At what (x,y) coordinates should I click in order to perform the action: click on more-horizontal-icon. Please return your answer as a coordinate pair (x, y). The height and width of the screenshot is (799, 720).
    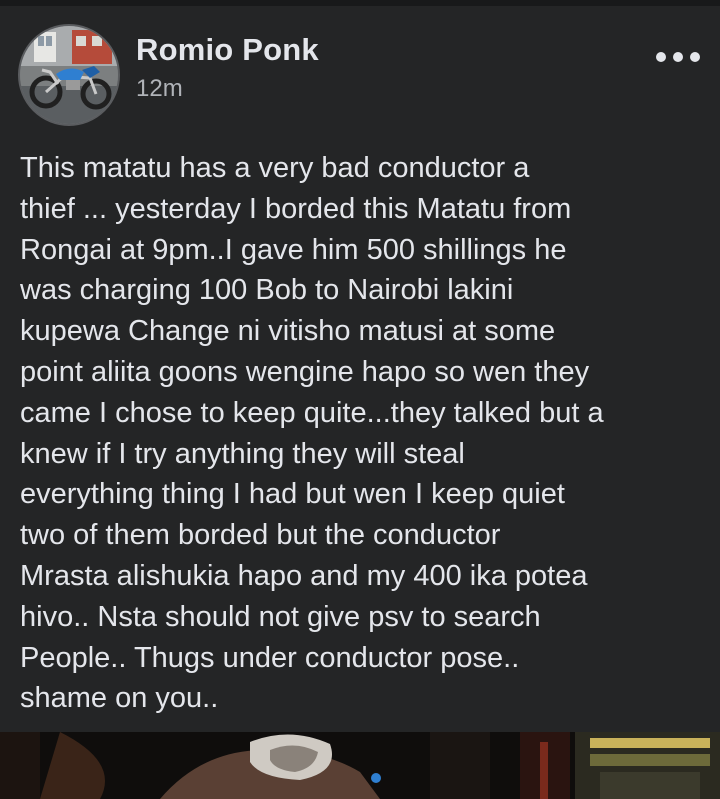
    Looking at the image, I should click on (661, 57).